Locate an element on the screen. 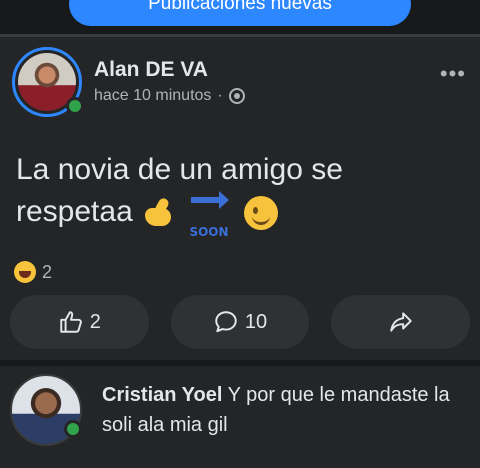 This screenshot has height=468, width=480. soon-arrow-emoji-icon: SOON is located at coordinates (209, 215).